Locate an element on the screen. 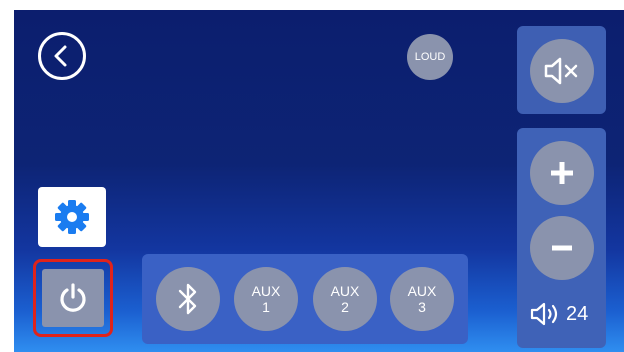 This screenshot has width=624, height=352. loud-button: LOUD is located at coordinates (430, 57).